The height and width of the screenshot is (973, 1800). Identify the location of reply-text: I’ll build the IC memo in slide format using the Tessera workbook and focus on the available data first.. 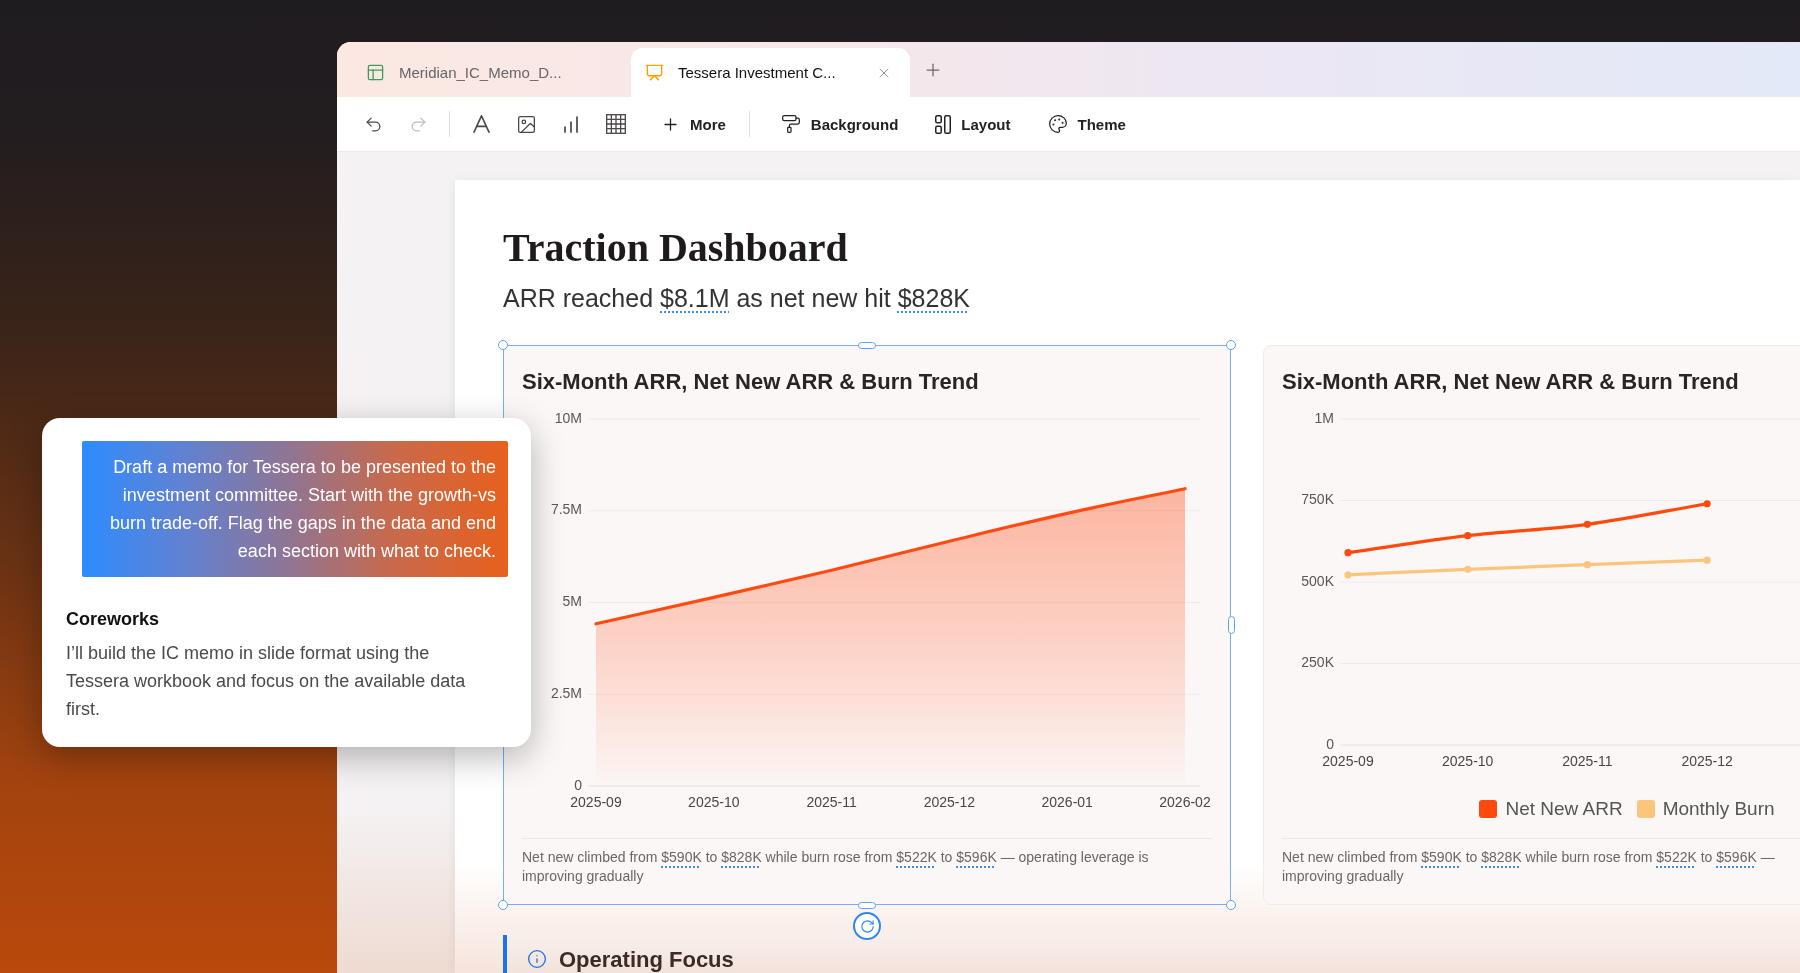
(266, 681).